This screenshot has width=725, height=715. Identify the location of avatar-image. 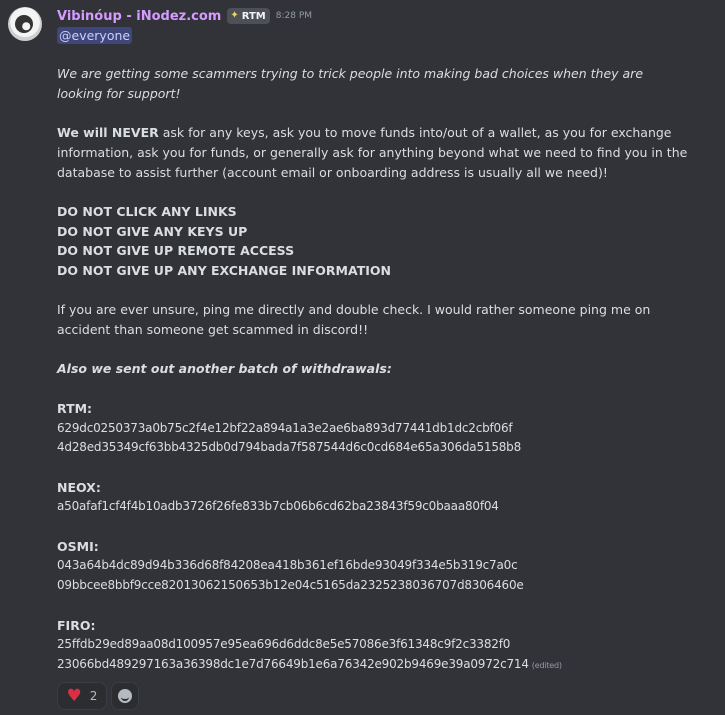
(24, 24).